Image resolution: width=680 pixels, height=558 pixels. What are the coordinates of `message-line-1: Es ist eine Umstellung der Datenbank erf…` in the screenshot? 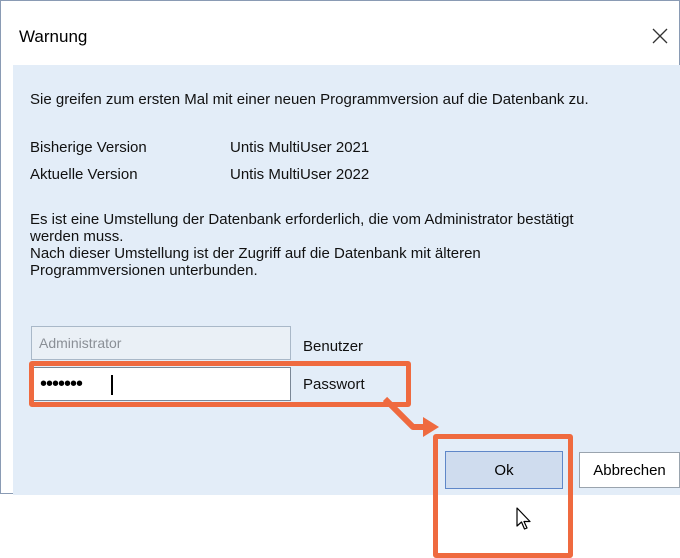 It's located at (302, 219).